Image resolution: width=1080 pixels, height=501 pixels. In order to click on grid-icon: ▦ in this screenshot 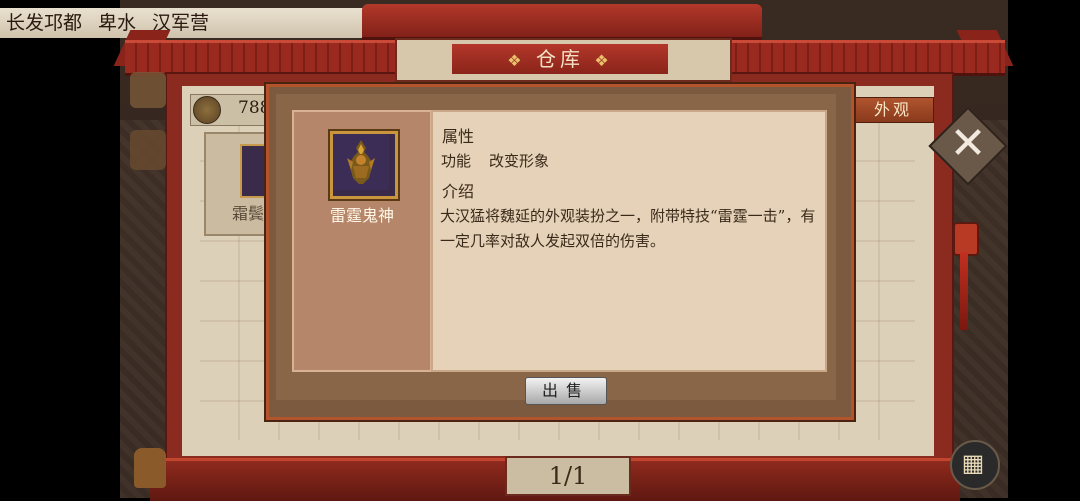, I will do `click(973, 463)`.